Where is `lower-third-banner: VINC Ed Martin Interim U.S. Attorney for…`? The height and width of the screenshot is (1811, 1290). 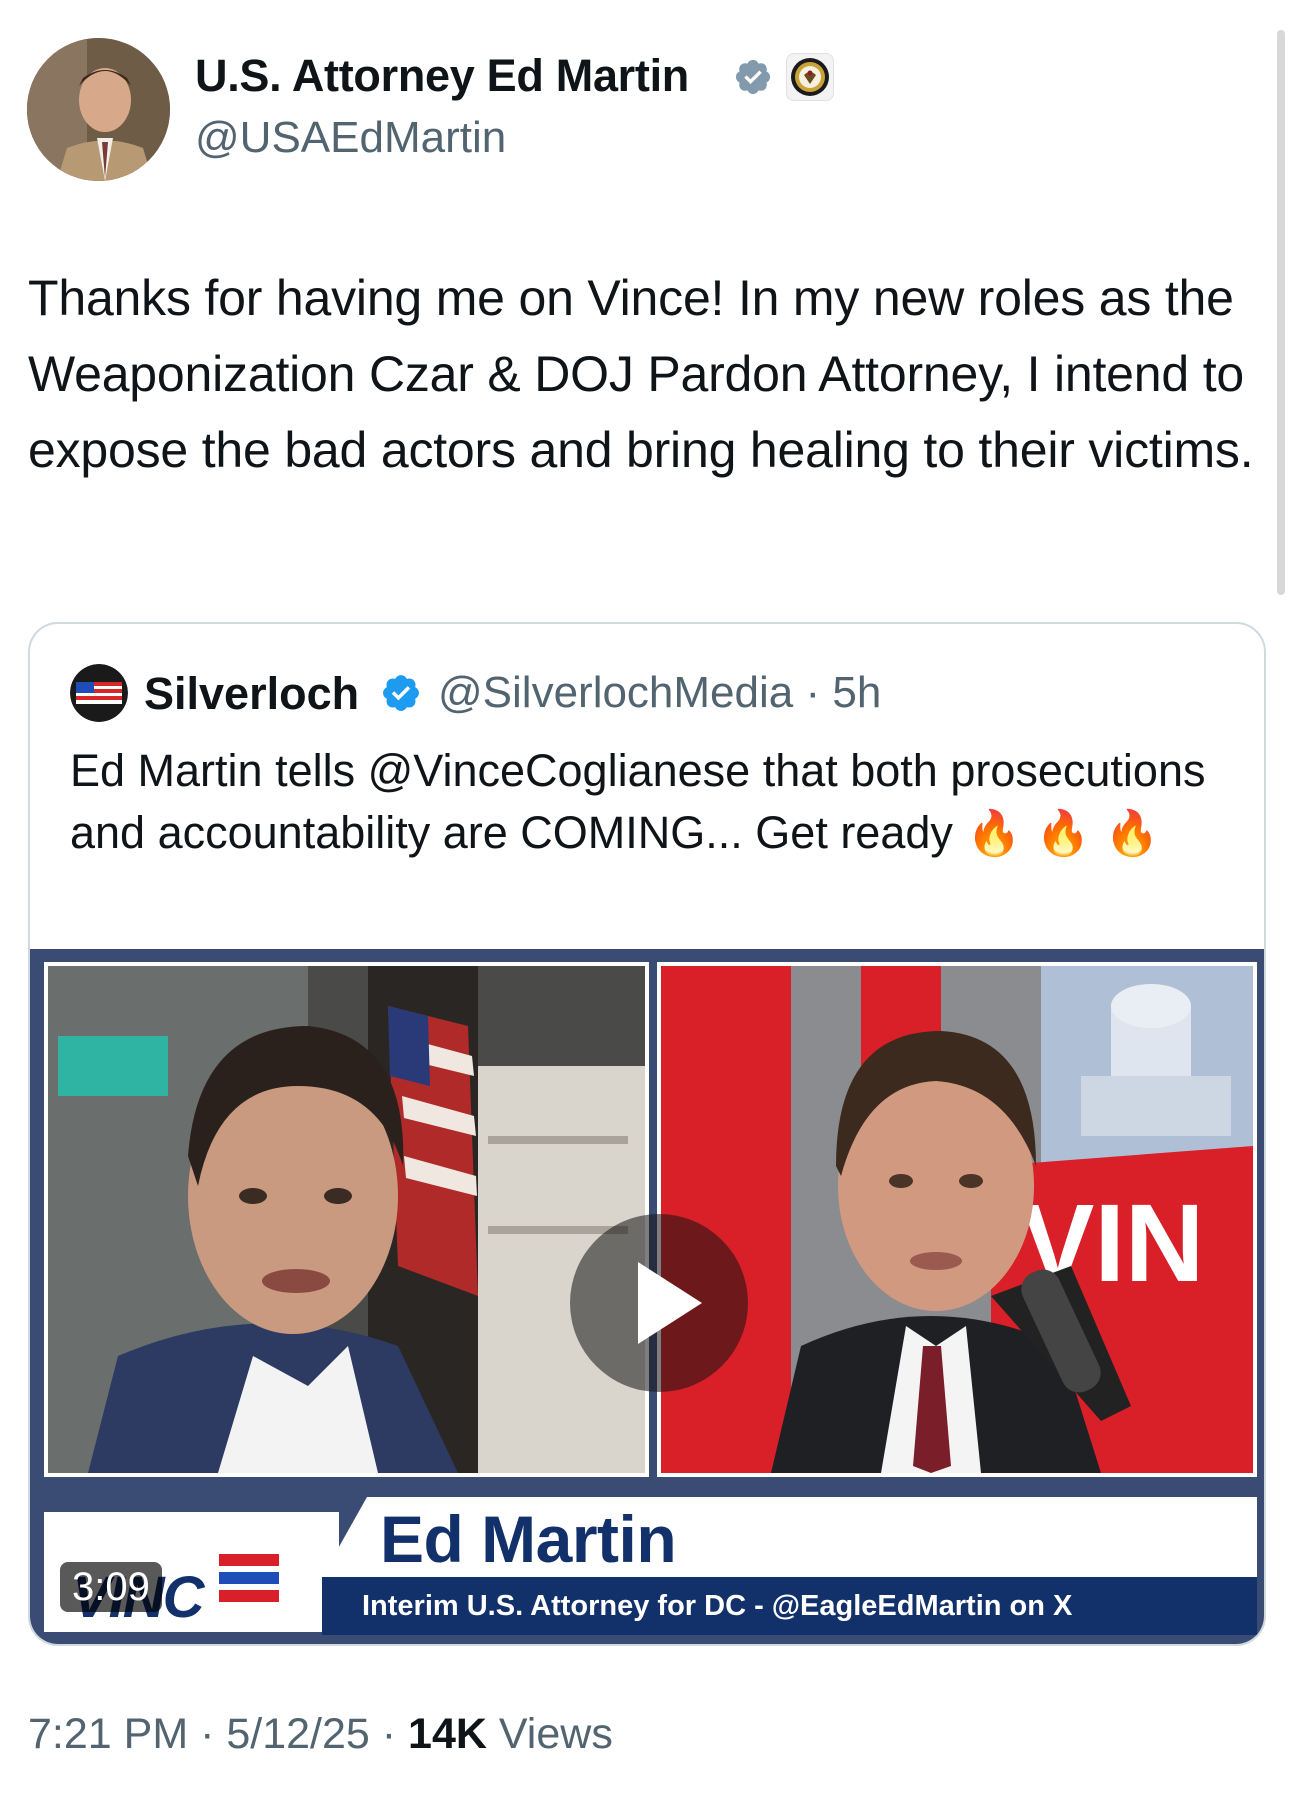 lower-third-banner: VINC Ed Martin Interim U.S. Attorney for… is located at coordinates (650, 1566).